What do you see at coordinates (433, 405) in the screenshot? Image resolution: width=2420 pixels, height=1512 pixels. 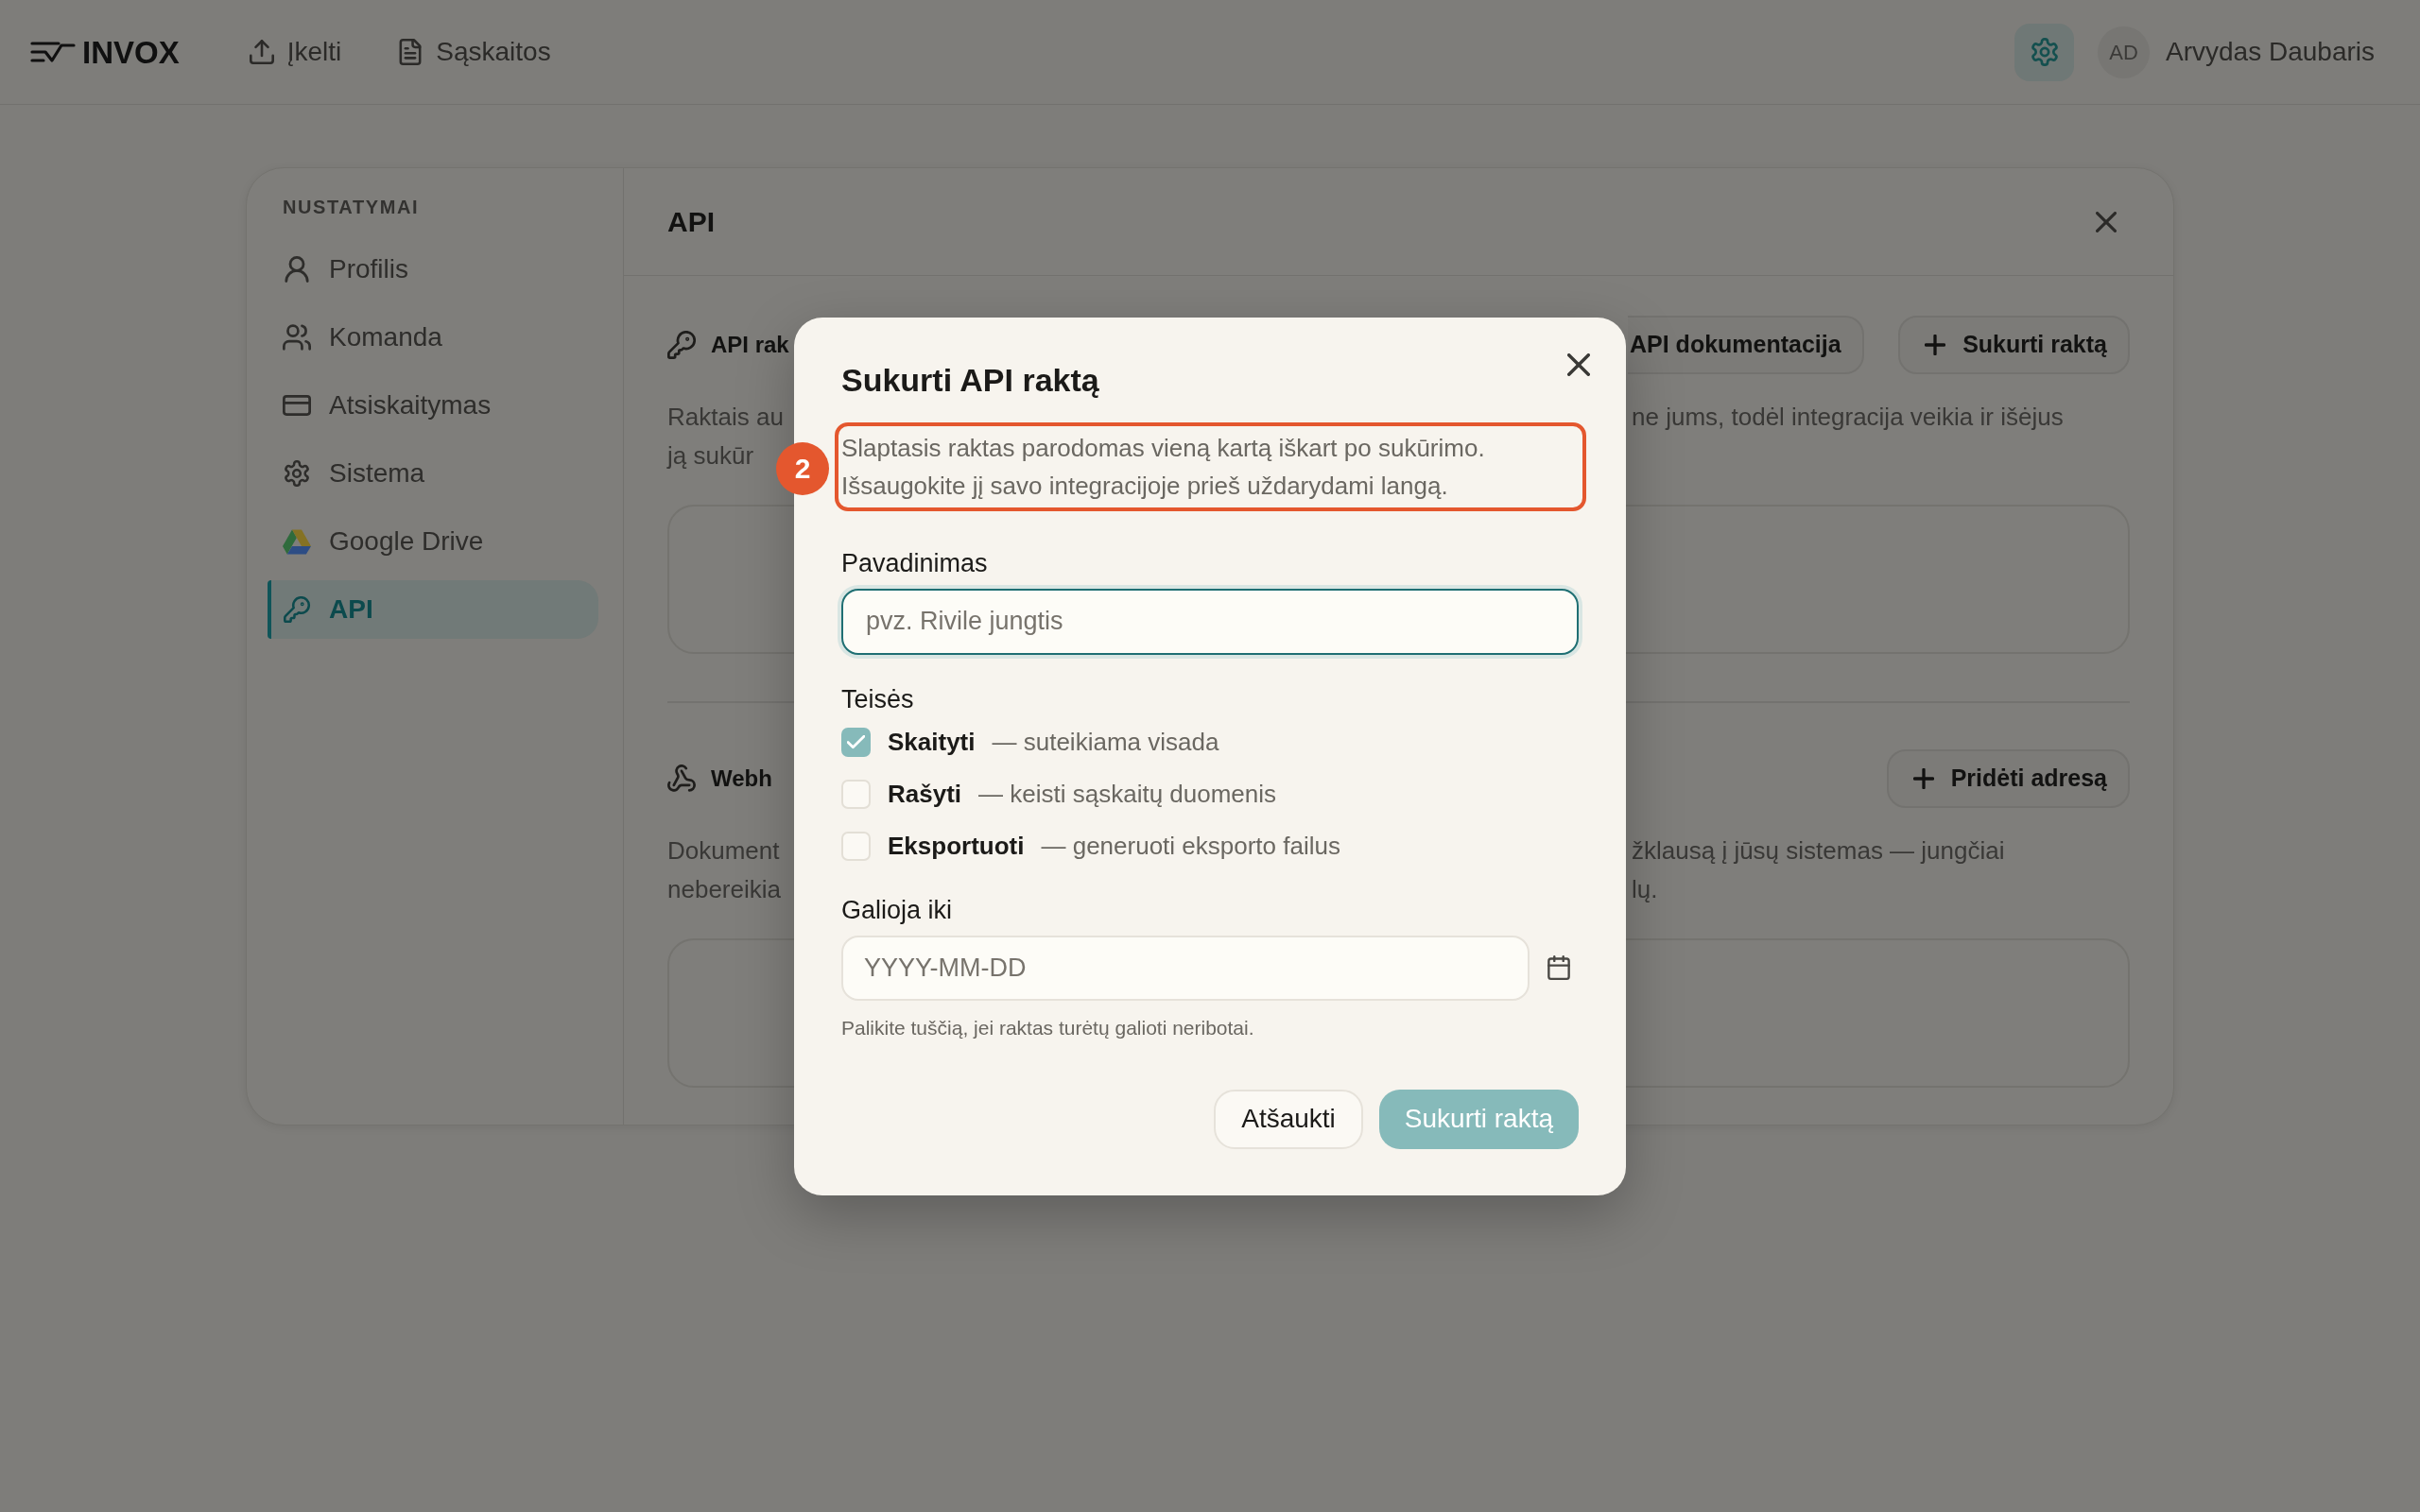 I see `sidebar-item: Atsiskaitymas` at bounding box center [433, 405].